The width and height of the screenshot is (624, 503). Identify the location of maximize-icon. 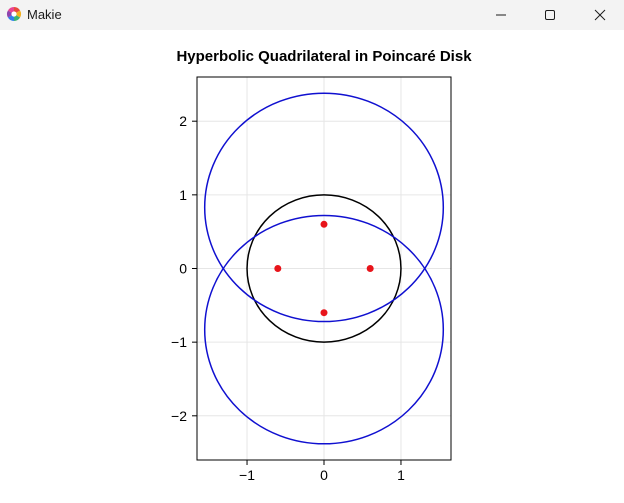
(550, 15).